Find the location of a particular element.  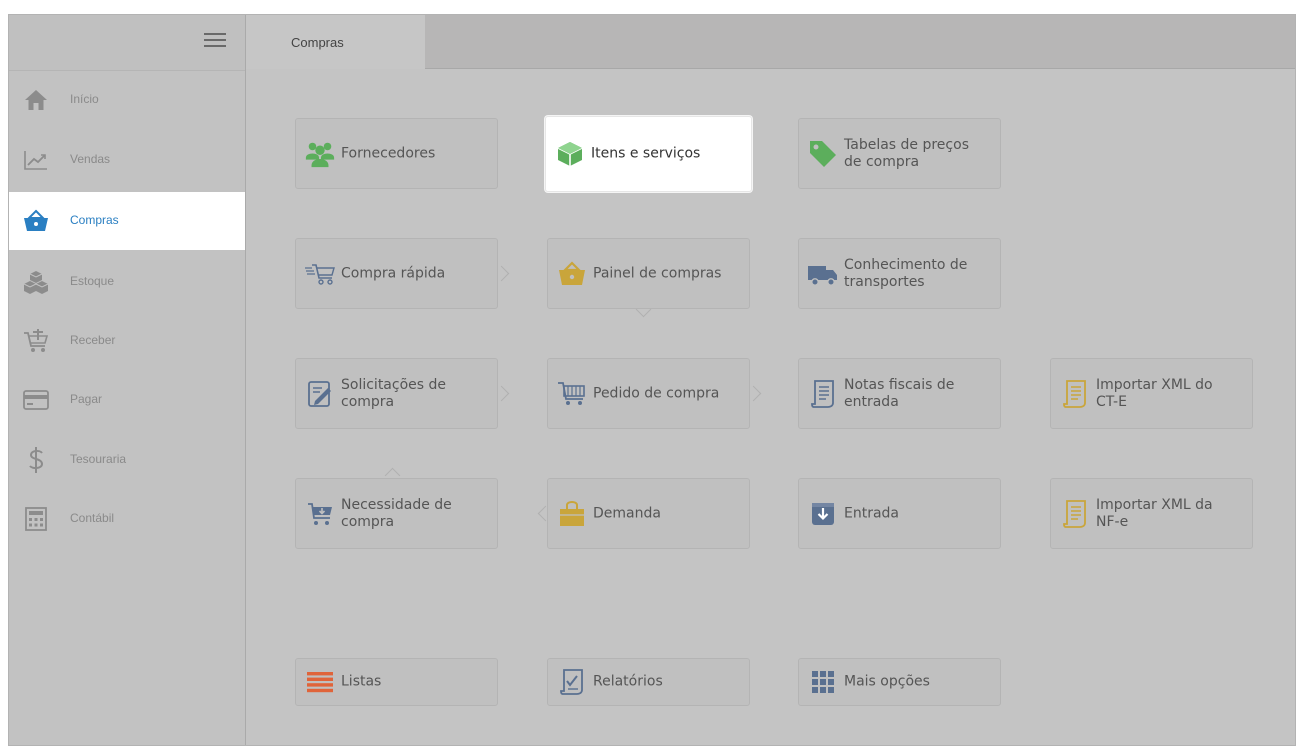

tile-tabelas-precos: Tabelas de preços de compra is located at coordinates (899, 153).